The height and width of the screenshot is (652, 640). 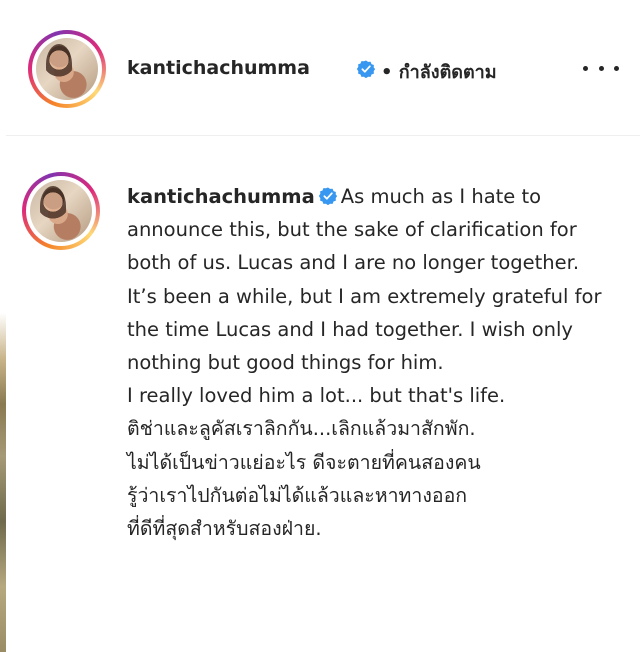 I want to click on profile-avatar, so click(x=67, y=69).